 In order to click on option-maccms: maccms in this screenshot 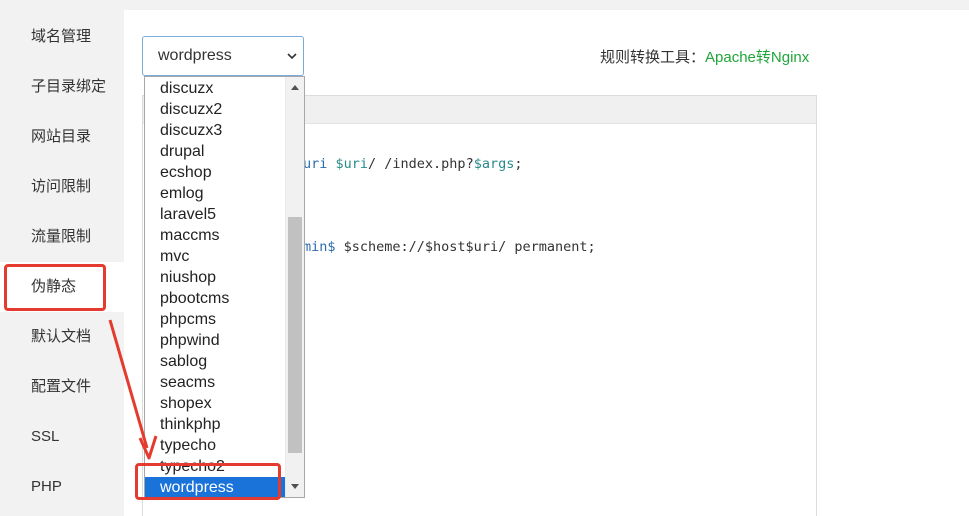, I will do `click(215, 235)`.